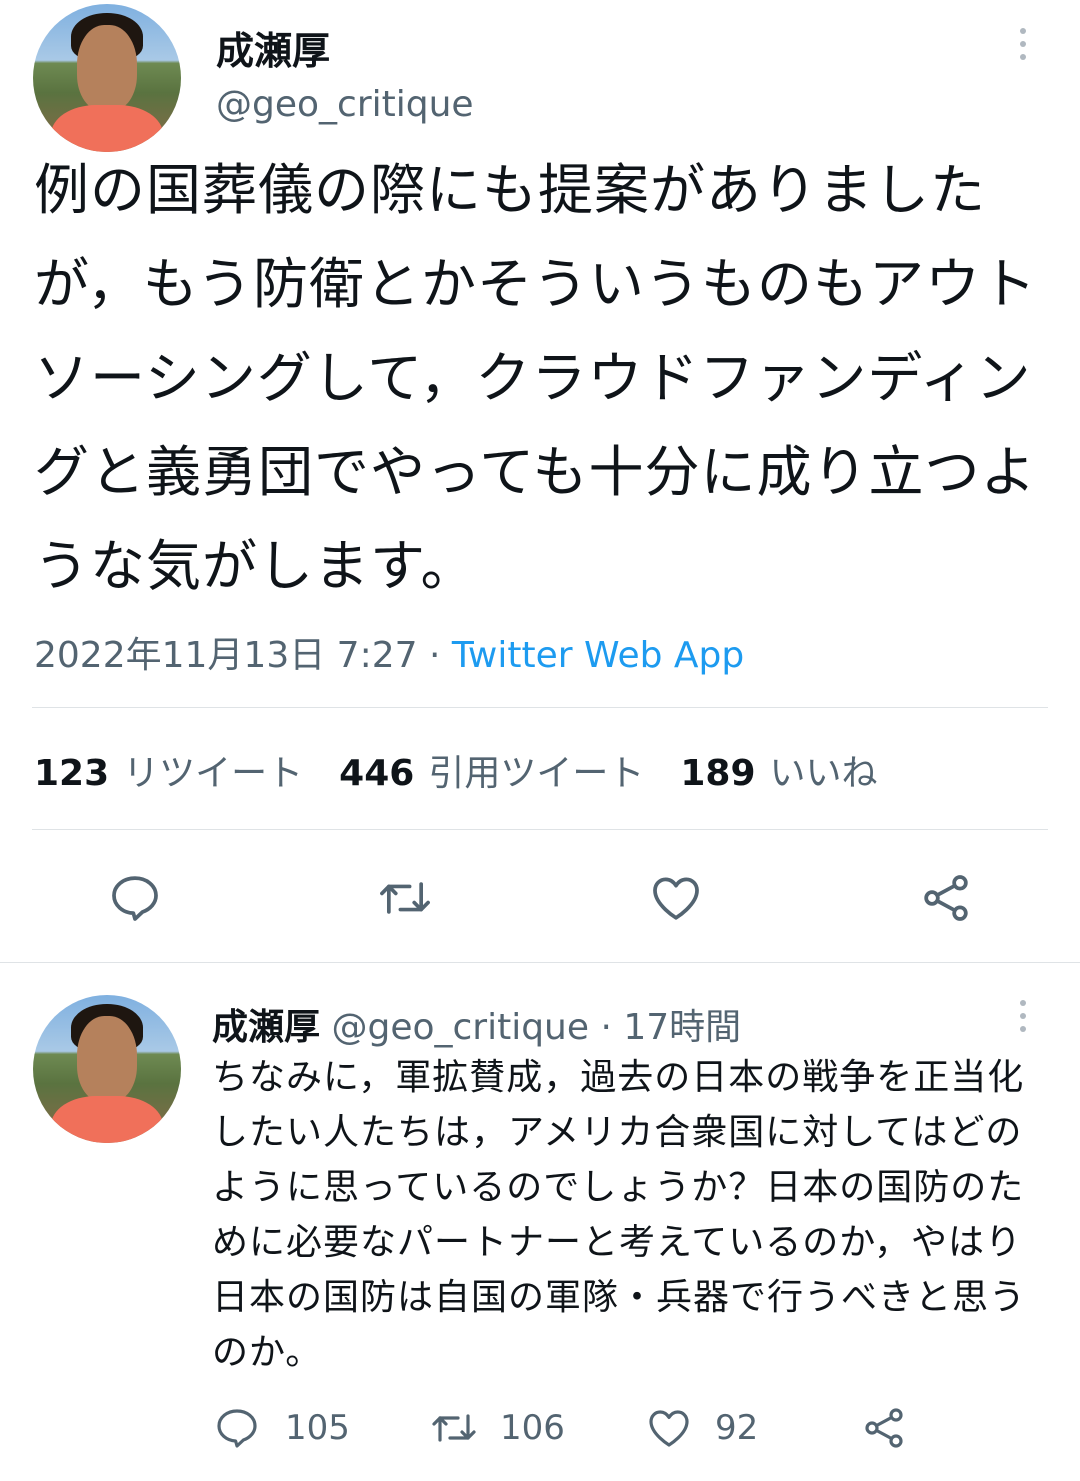  What do you see at coordinates (884, 1428) in the screenshot?
I see `reply-share-icon` at bounding box center [884, 1428].